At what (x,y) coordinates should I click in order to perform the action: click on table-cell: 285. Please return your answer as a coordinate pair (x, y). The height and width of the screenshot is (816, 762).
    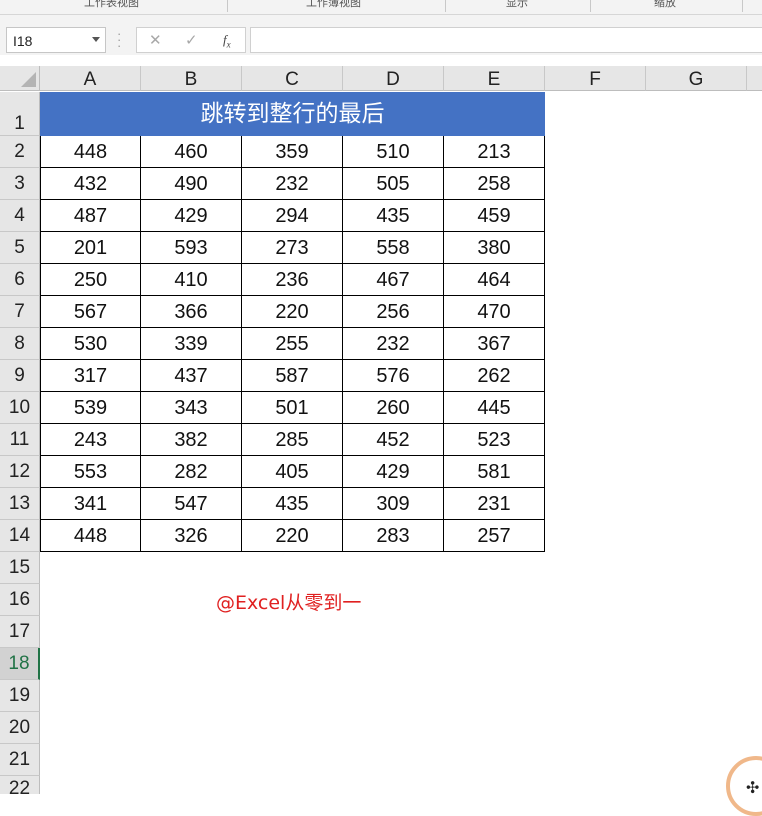
    Looking at the image, I should click on (292, 440).